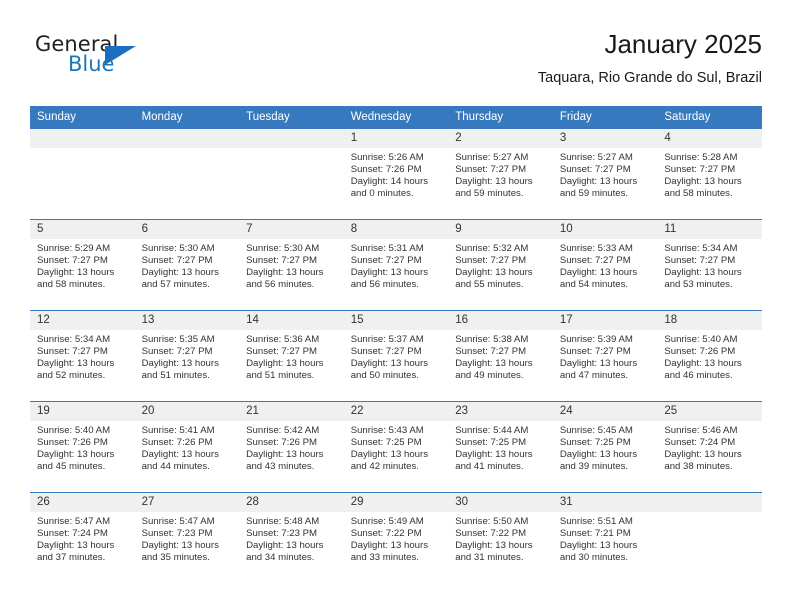 Image resolution: width=792 pixels, height=612 pixels. Describe the element at coordinates (605, 117) in the screenshot. I see `weekday-header-friday: Friday` at that location.